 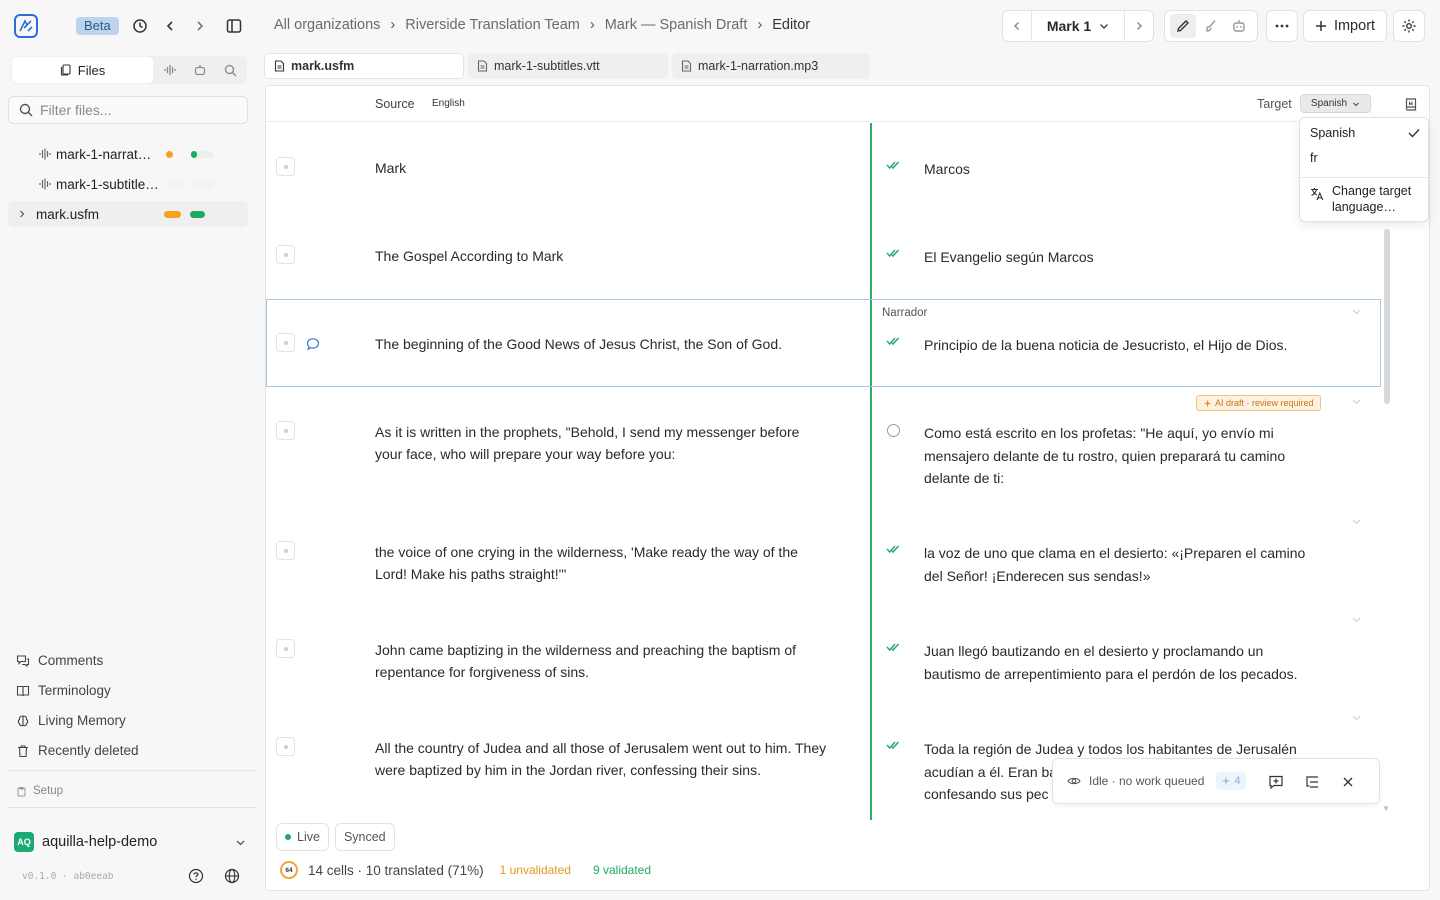 What do you see at coordinates (1069, 26) in the screenshot?
I see `chapter-select-label: Mark 1` at bounding box center [1069, 26].